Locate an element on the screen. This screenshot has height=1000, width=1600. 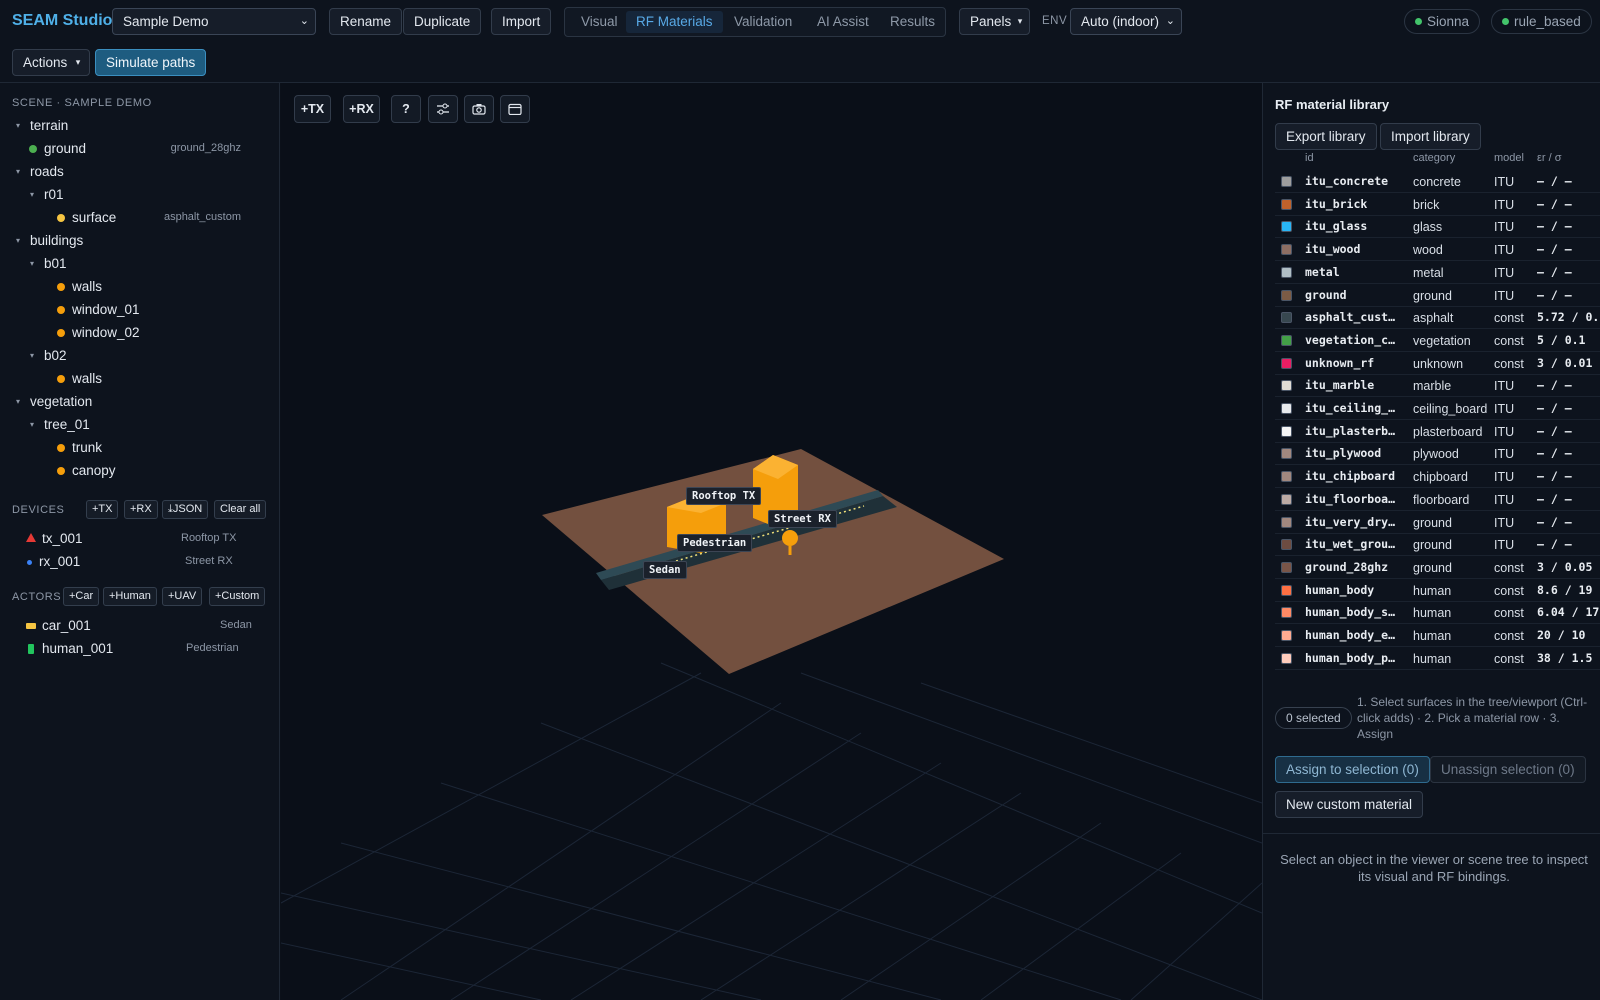
material-id: itu_brick is located at coordinates (1336, 203).